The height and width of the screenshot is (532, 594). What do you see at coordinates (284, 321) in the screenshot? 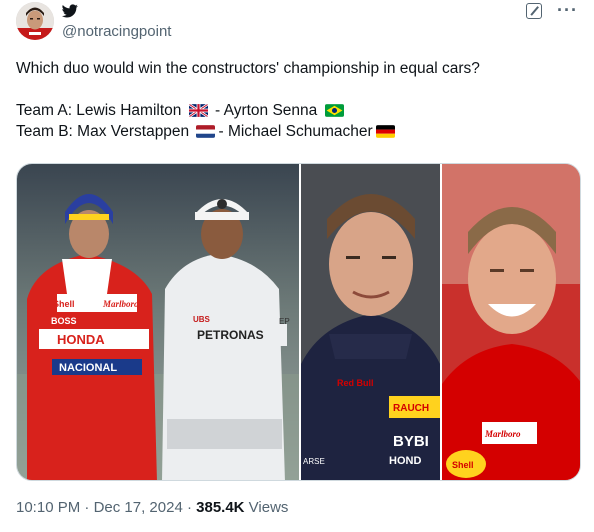
I see `sponsor-ep: EP` at bounding box center [284, 321].